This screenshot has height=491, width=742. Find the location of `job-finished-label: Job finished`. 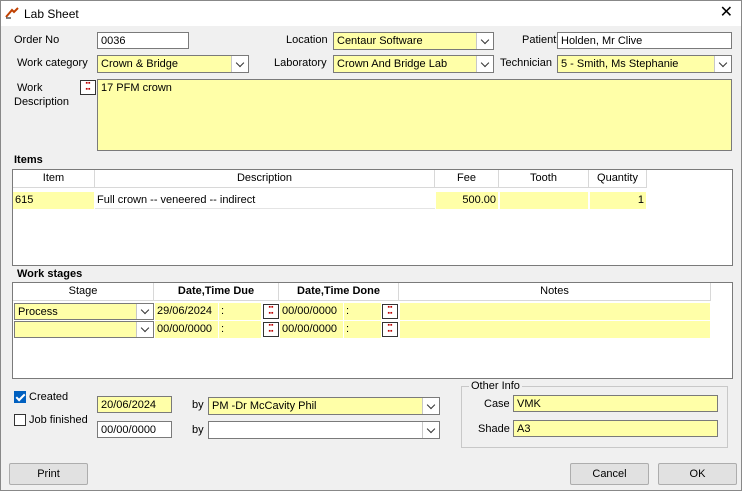

job-finished-label: Job finished is located at coordinates (58, 420).